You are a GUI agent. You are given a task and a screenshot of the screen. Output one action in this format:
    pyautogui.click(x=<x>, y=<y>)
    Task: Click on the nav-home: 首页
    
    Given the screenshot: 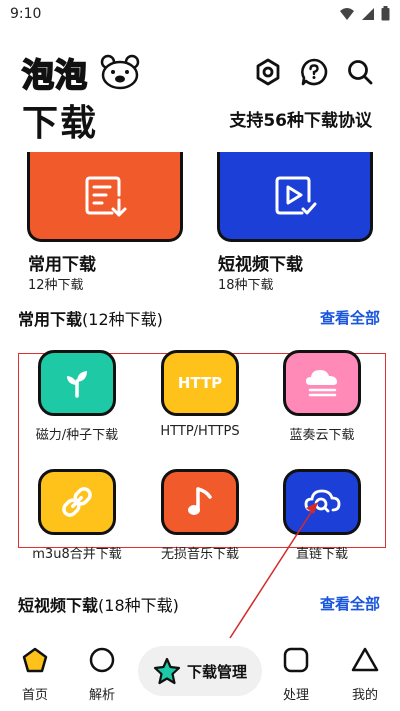 What is the action you would take?
    pyautogui.click(x=35, y=674)
    